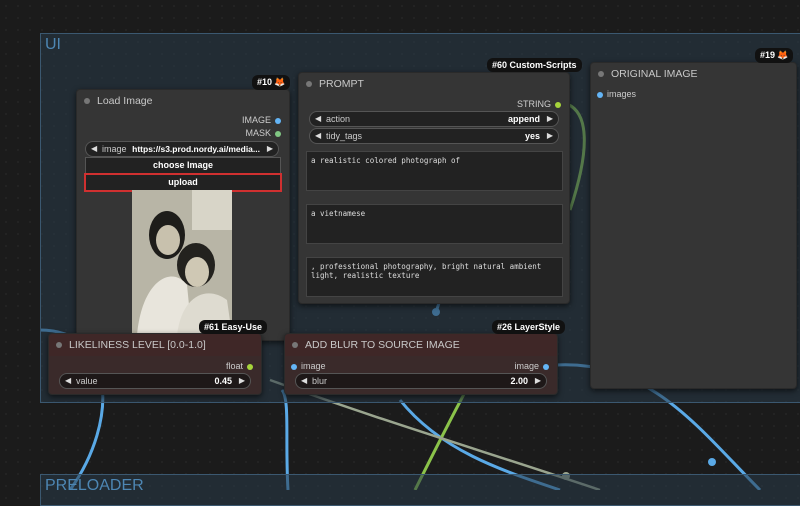 The width and height of the screenshot is (800, 506). I want to click on photo-figures, so click(182, 262).